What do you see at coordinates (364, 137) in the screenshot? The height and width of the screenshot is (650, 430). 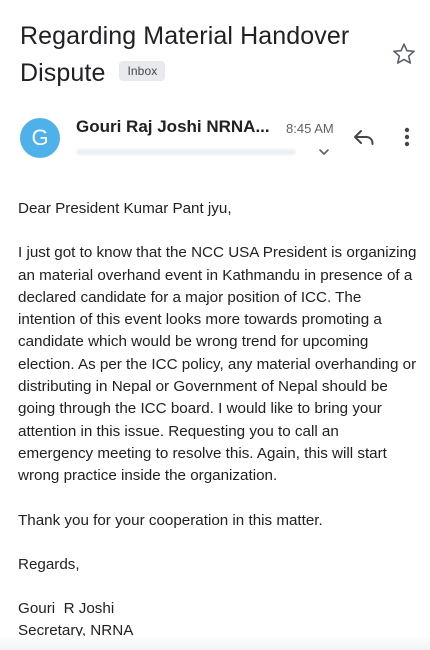 I see `reply-icon` at bounding box center [364, 137].